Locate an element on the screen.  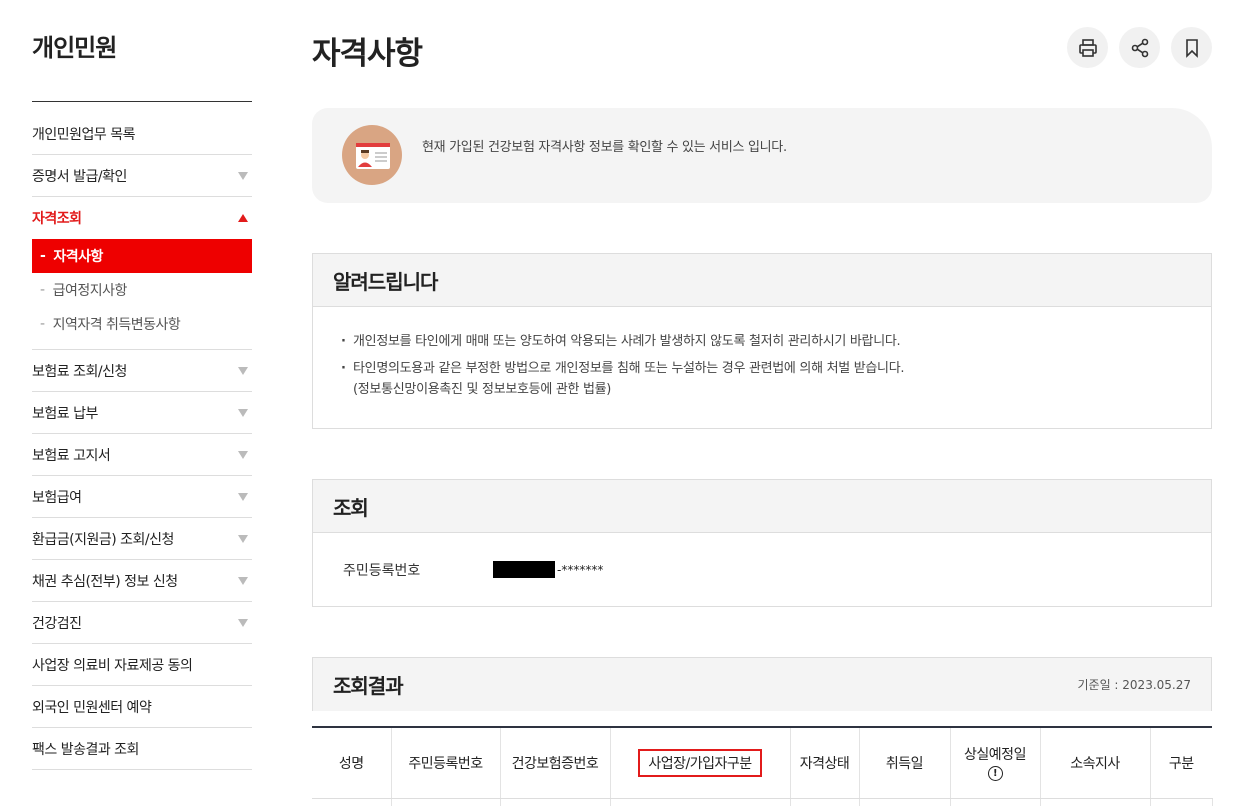
sidebar-item: 보험료 납부 is located at coordinates (142, 413).